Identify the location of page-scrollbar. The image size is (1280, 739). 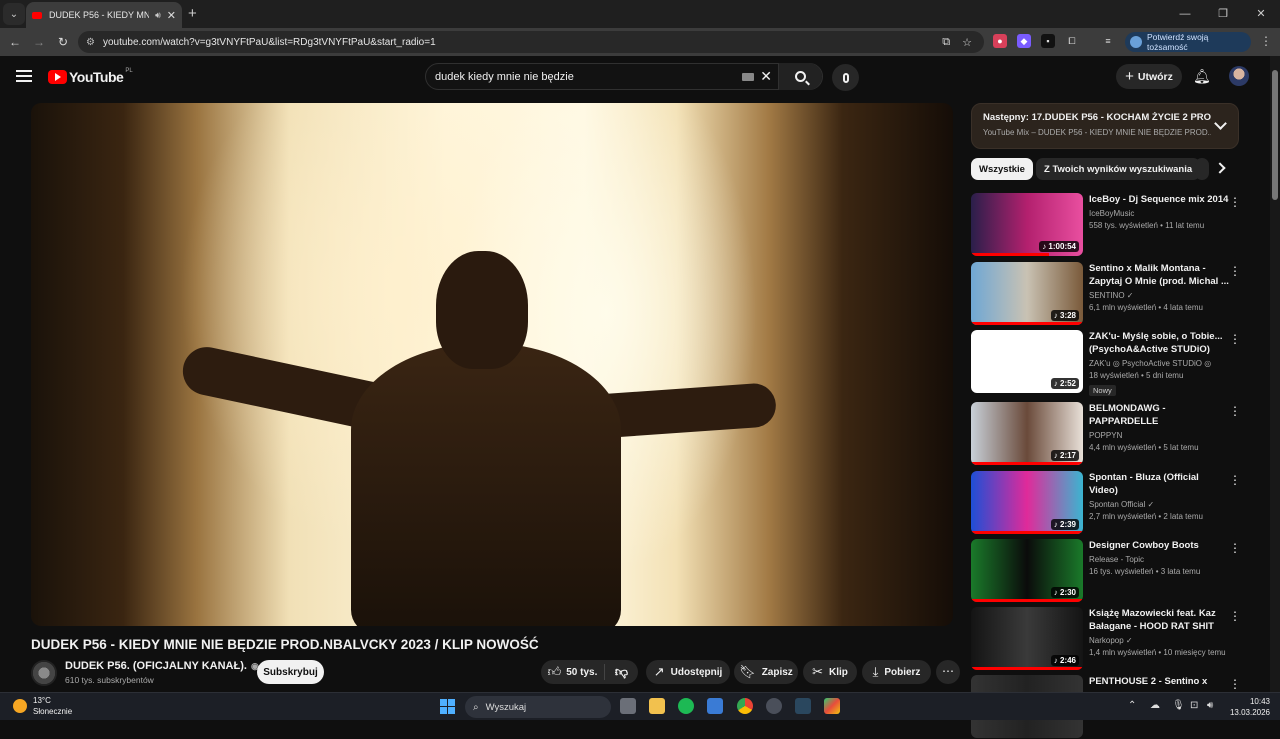
(1275, 374).